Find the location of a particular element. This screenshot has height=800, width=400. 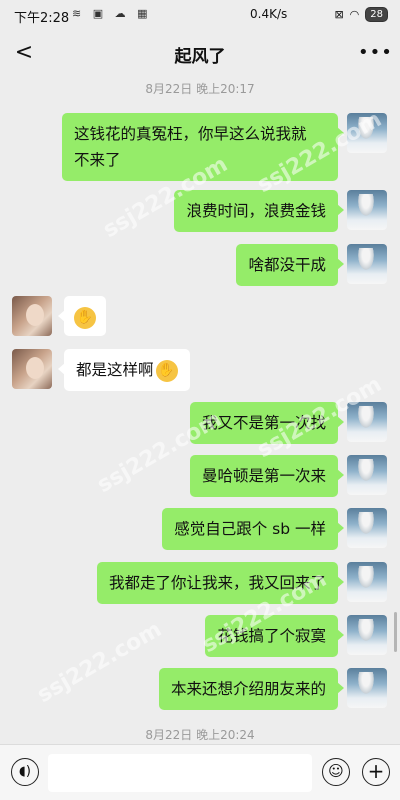

message-text: 这钱花的真冤枉，你早这么说我就 不来了 is located at coordinates (190, 147).